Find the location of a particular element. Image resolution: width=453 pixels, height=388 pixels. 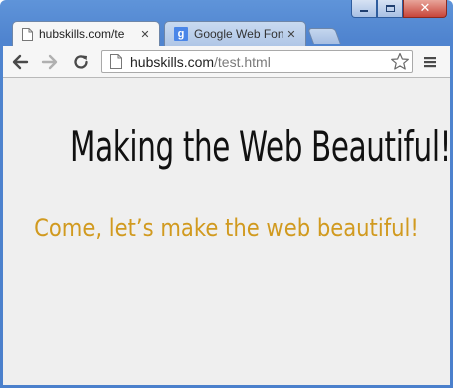

page-subheading: Come, let’s make the web beautiful! is located at coordinates (226, 228).